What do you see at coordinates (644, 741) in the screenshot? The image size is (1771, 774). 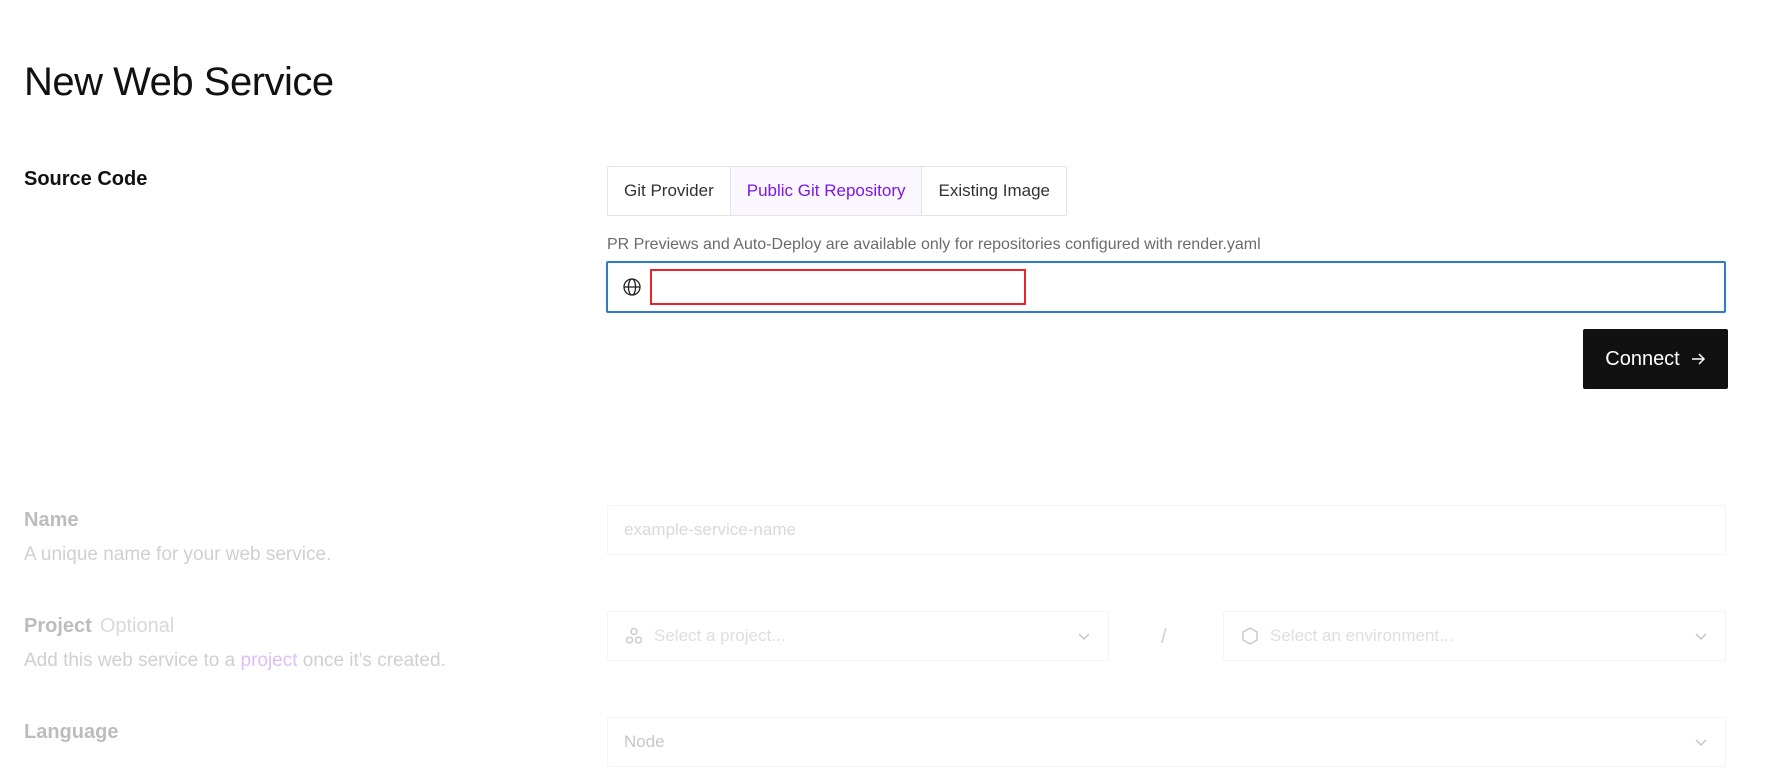 I see `language-select-value: Node` at bounding box center [644, 741].